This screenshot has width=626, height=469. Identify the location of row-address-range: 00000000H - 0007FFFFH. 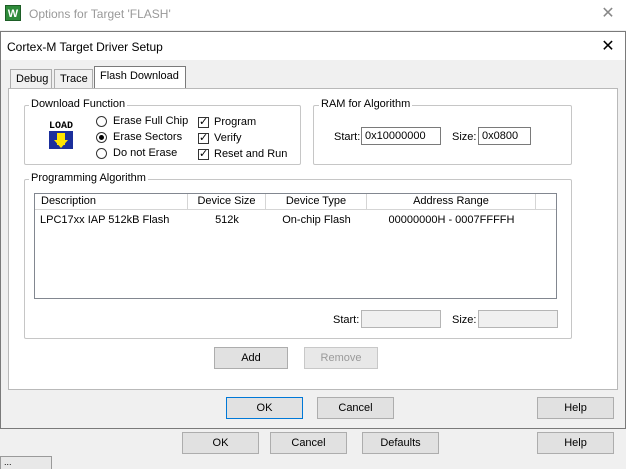
(451, 220).